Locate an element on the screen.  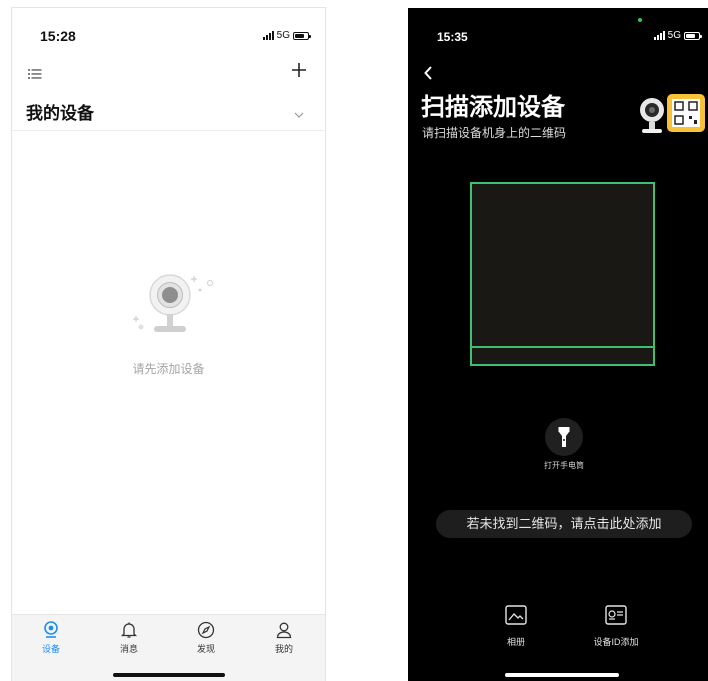
page-title: 扫描添加设备 is located at coordinates (493, 107).